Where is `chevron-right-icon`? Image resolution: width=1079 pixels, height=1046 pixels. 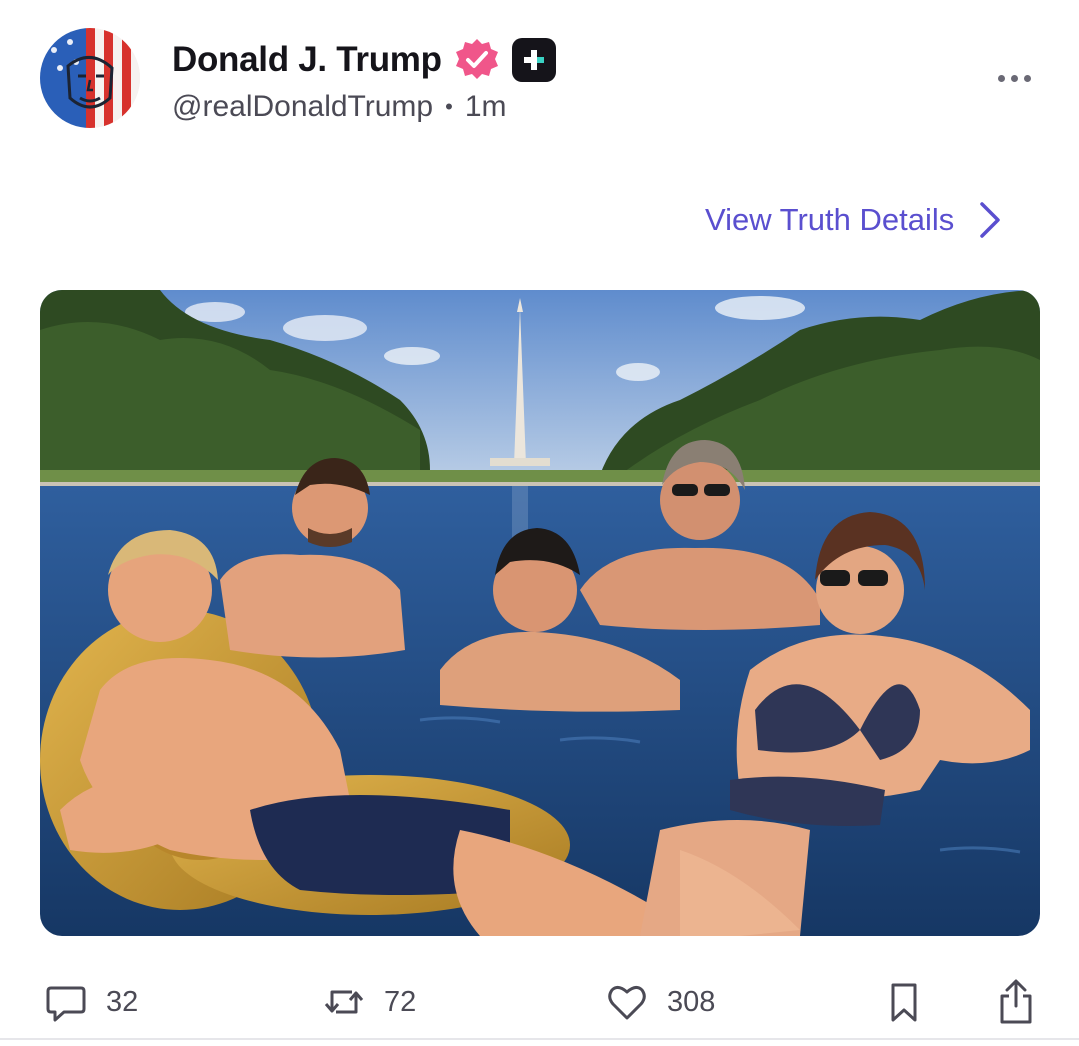
chevron-right-icon is located at coordinates (990, 220).